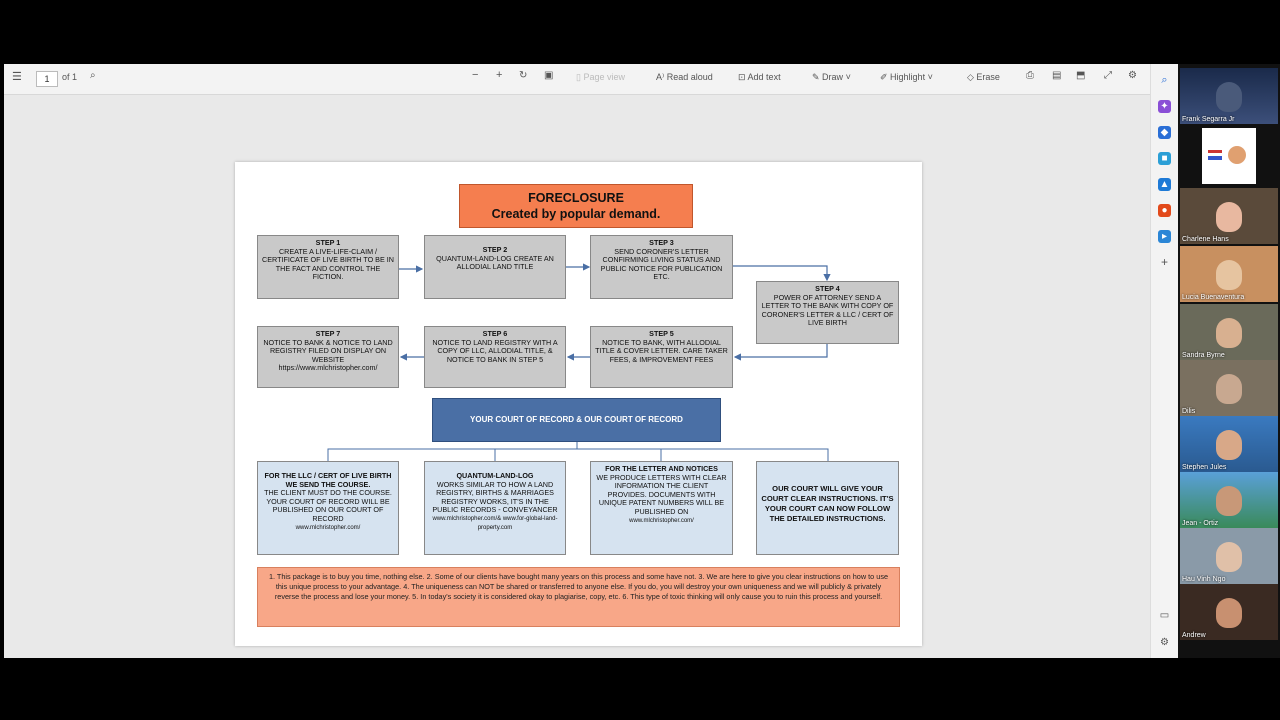  I want to click on participant-tile: Dilis, so click(1229, 388).